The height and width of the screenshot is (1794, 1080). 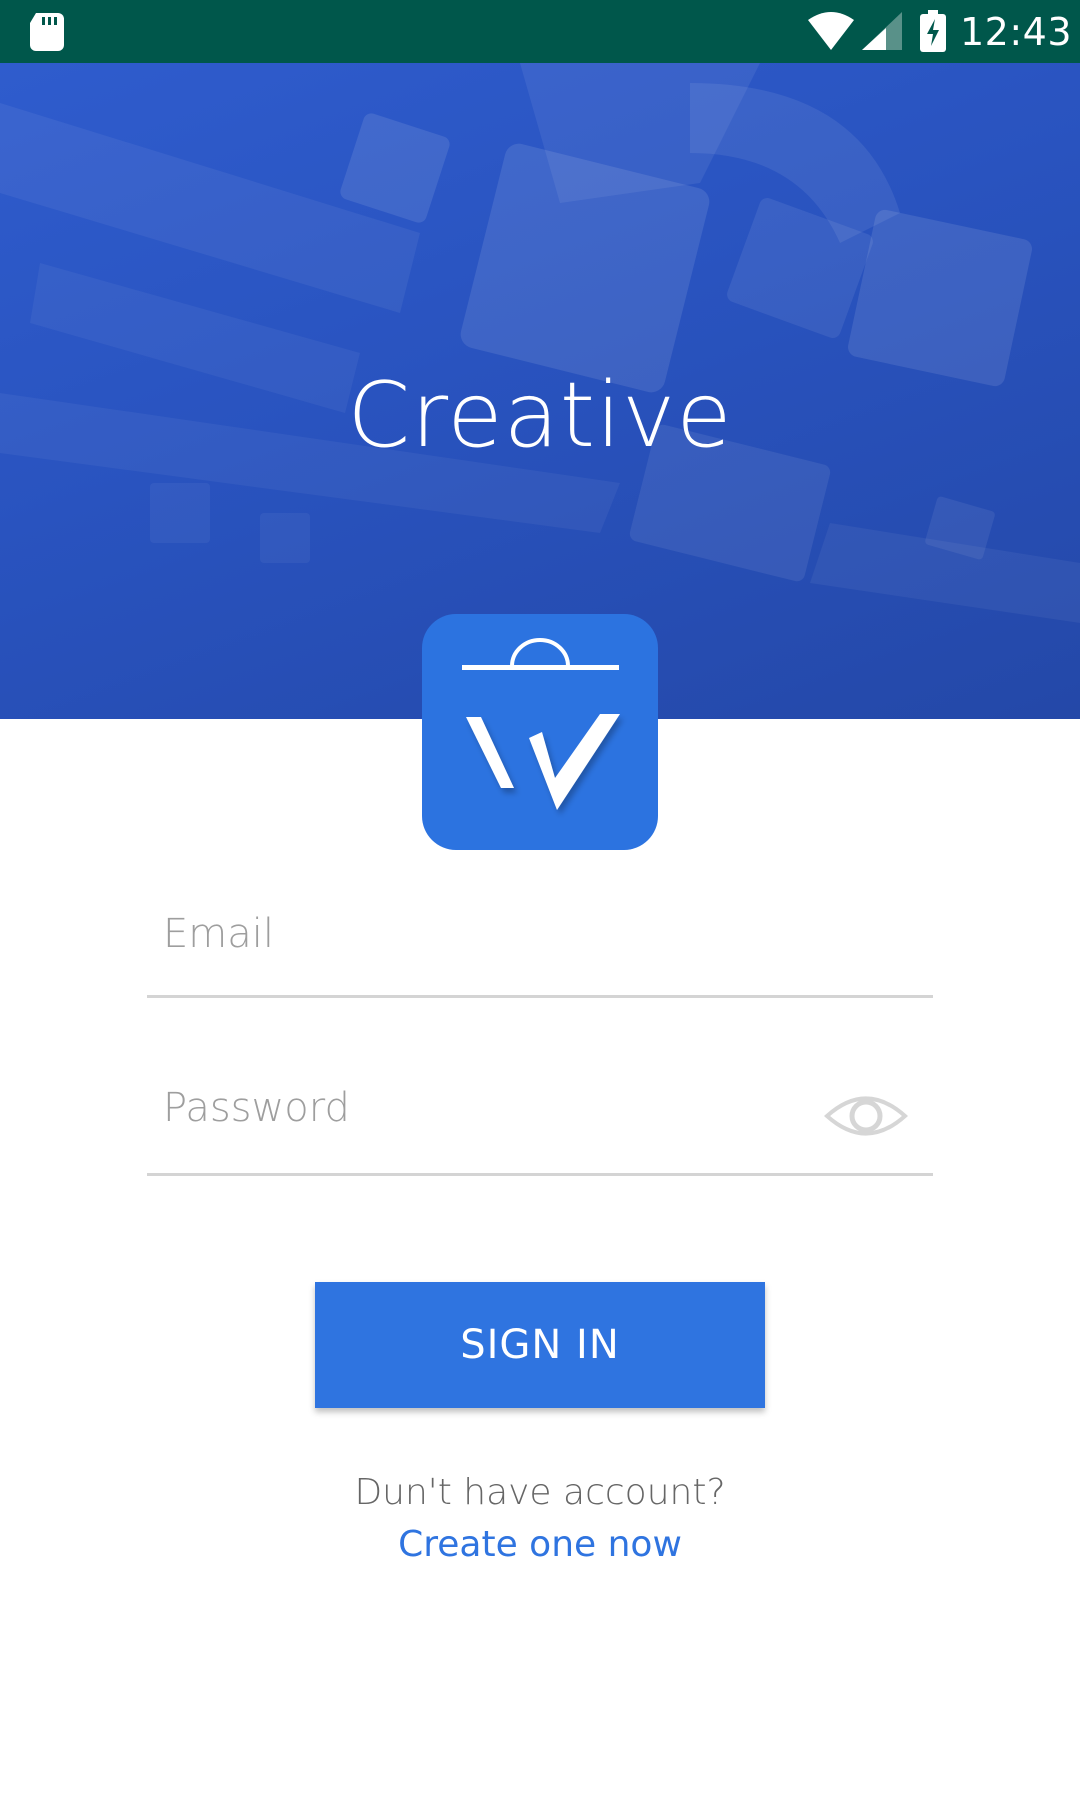 I want to click on password-input, so click(x=513, y=1108).